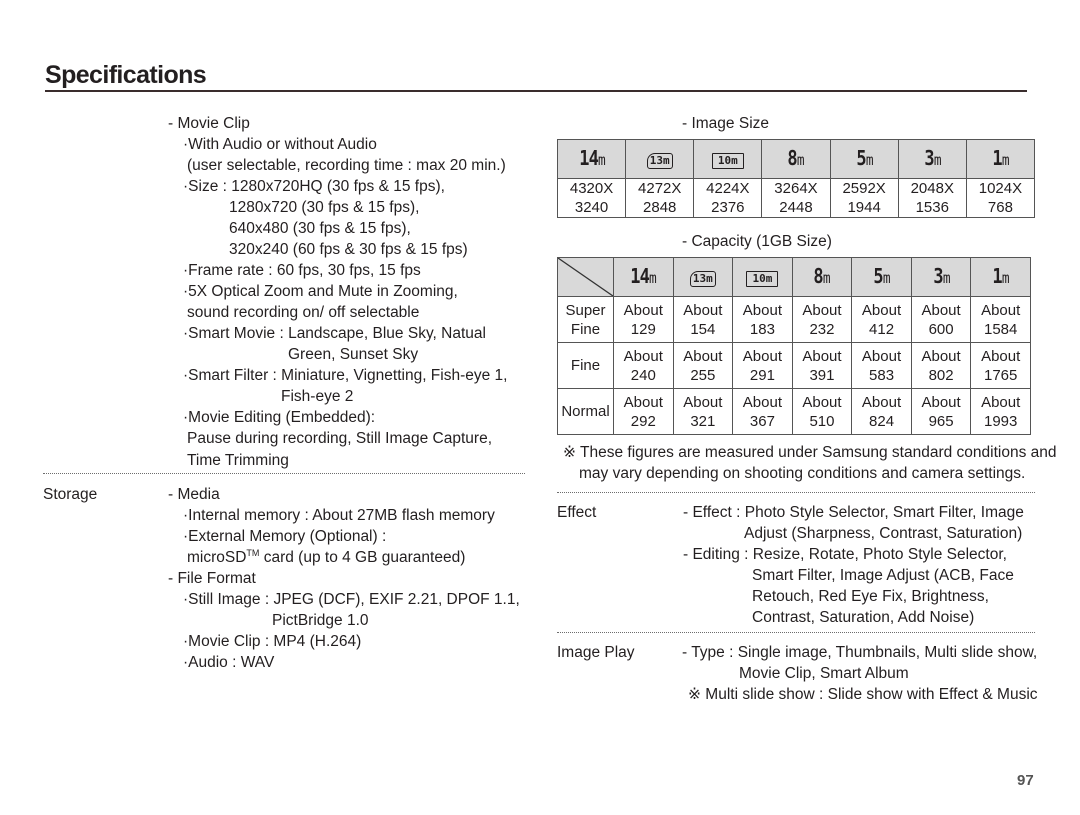  What do you see at coordinates (280, 144) in the screenshot?
I see `spec-line: ·With Audio or without Audio` at bounding box center [280, 144].